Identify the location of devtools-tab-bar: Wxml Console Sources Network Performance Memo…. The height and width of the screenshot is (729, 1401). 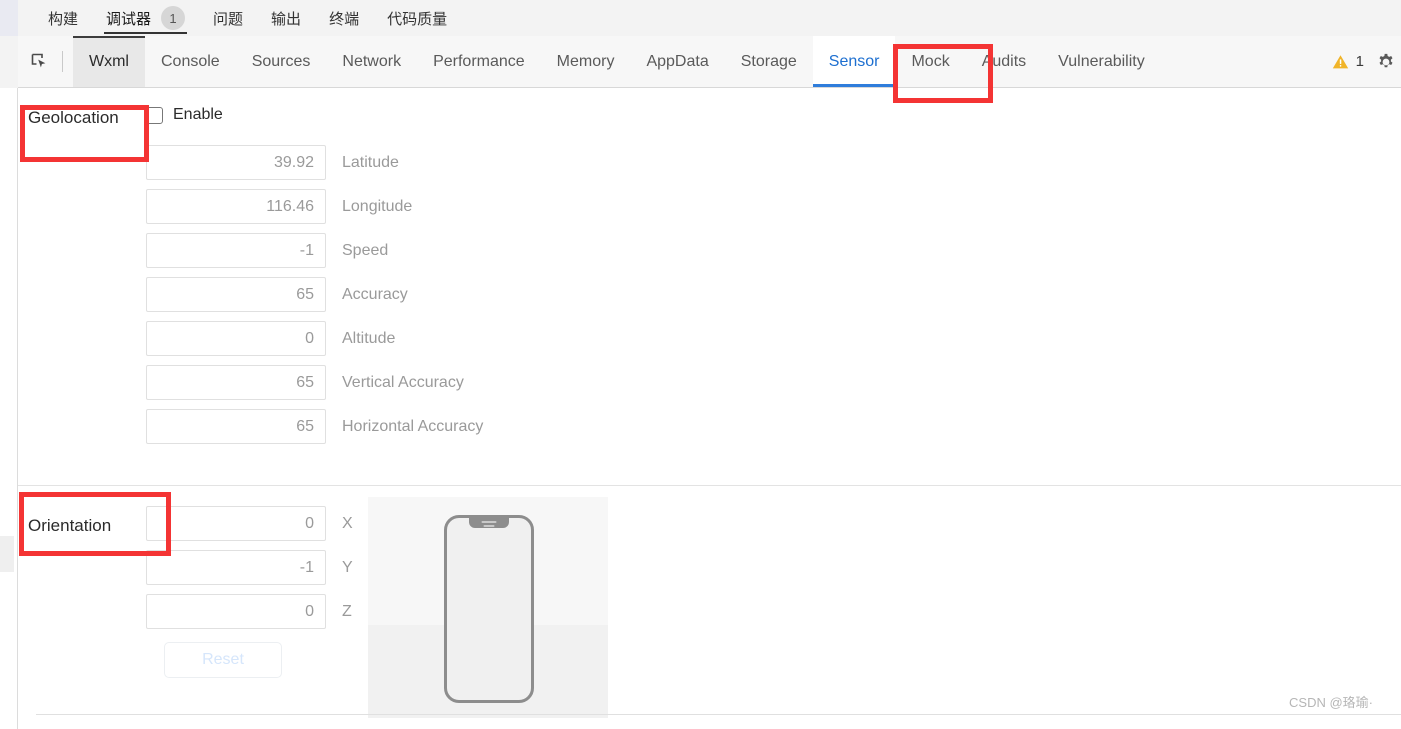
(709, 62).